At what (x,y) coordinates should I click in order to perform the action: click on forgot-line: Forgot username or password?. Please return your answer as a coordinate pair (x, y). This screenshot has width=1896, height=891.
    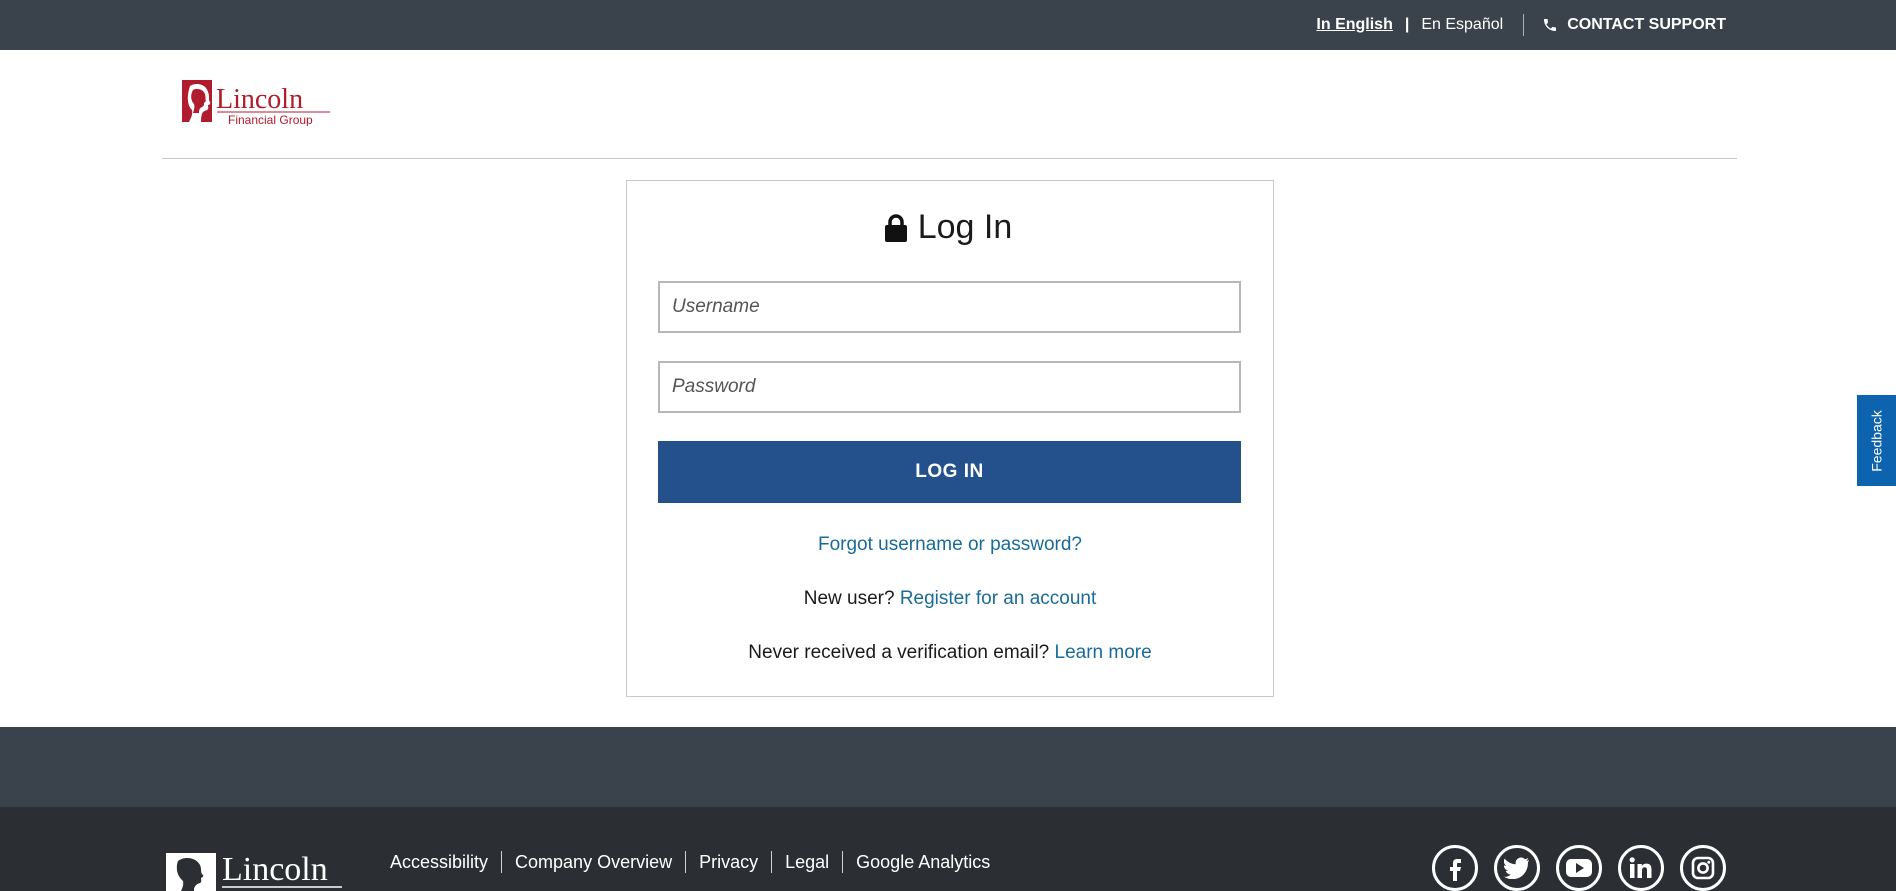
    Looking at the image, I should click on (950, 545).